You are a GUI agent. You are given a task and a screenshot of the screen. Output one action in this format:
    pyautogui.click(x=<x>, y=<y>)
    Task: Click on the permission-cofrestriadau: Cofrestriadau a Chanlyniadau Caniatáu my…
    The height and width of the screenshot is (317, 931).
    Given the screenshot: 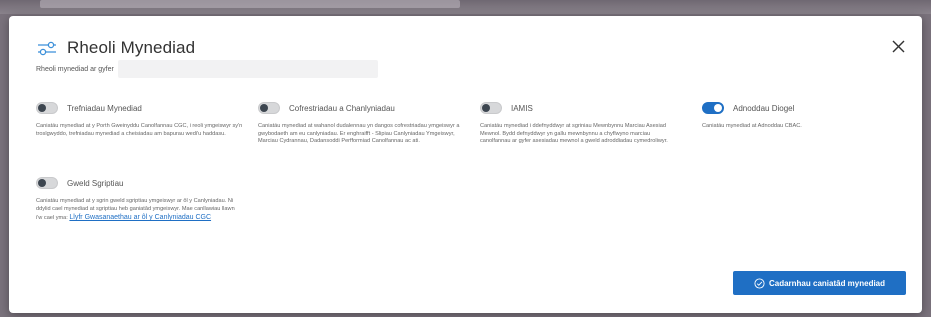 What is the action you would take?
    pyautogui.click(x=363, y=123)
    